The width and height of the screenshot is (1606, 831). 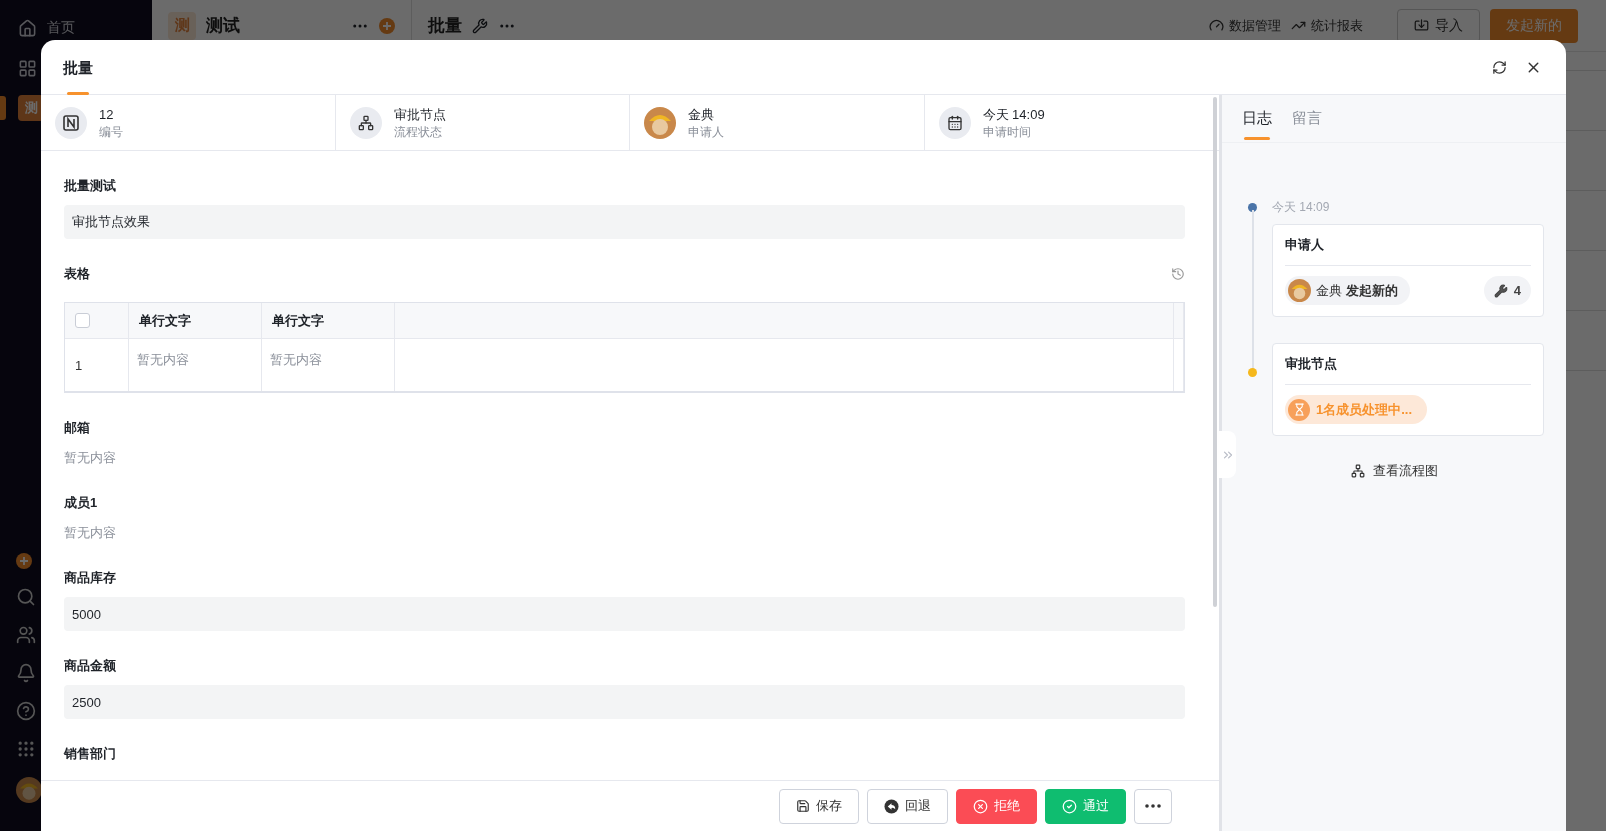 What do you see at coordinates (706, 131) in the screenshot?
I see `info-label: 申请人` at bounding box center [706, 131].